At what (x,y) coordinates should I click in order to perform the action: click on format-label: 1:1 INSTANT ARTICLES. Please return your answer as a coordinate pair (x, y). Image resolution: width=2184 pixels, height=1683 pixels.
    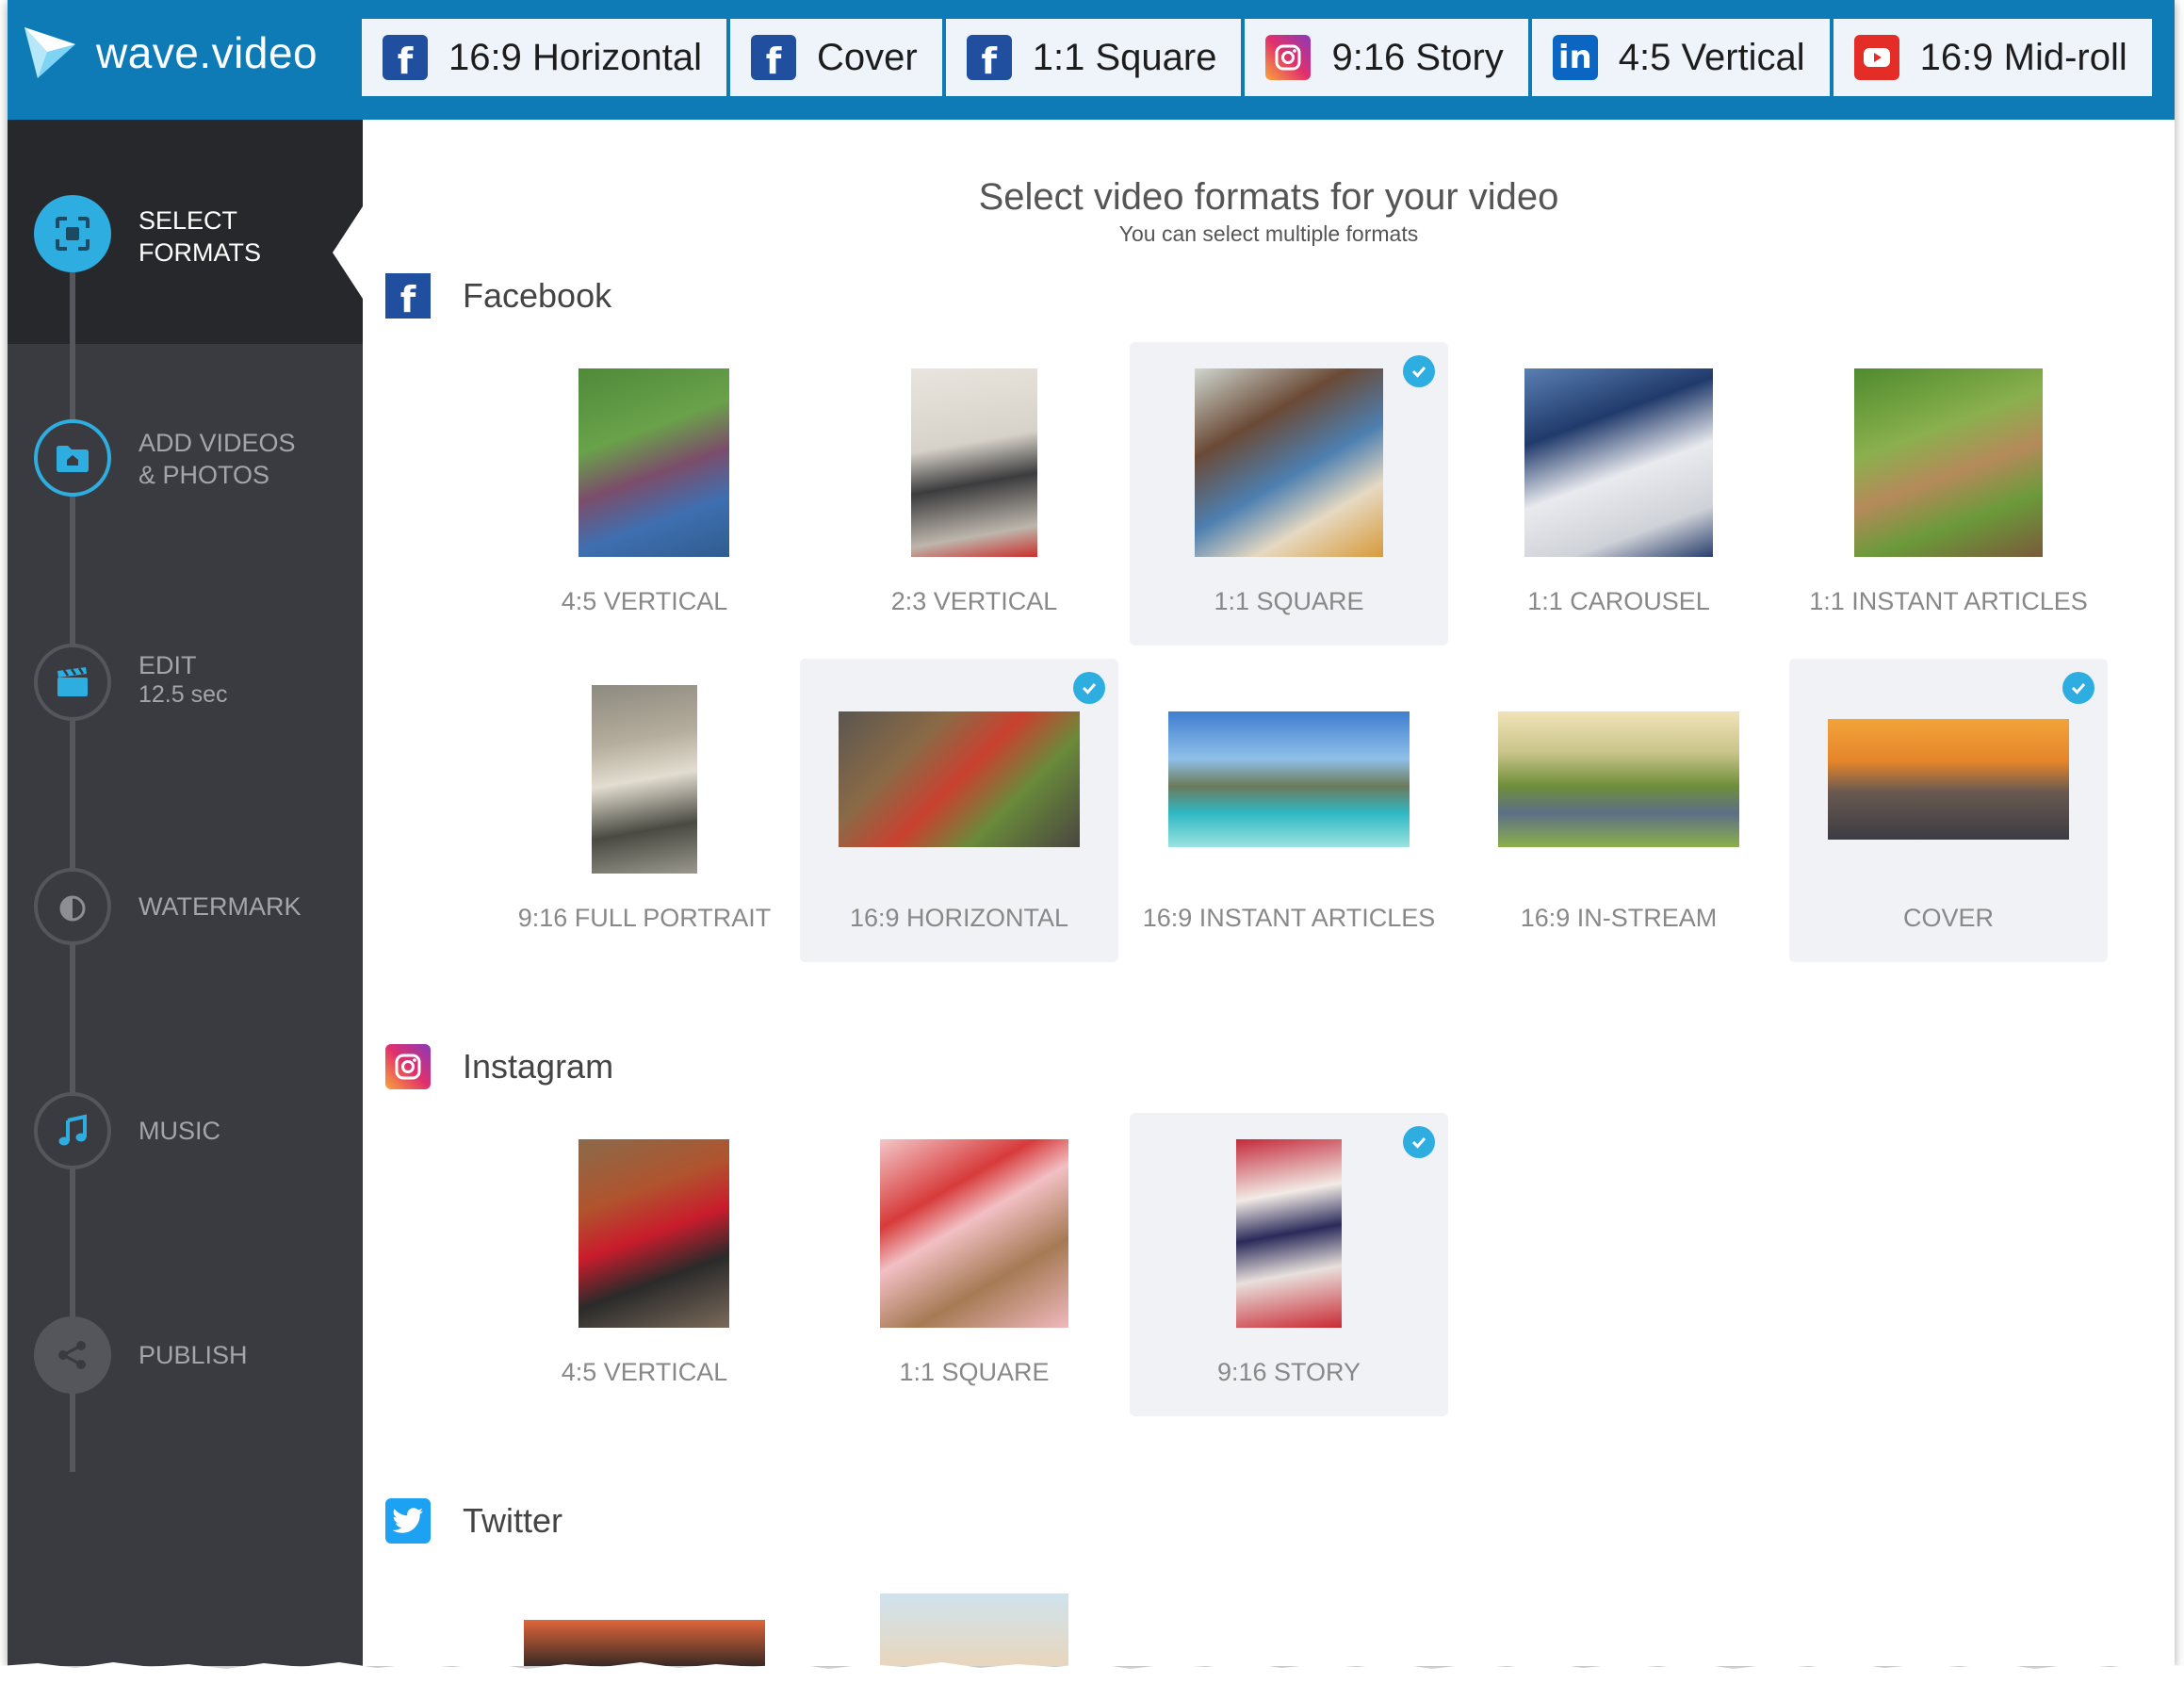
    Looking at the image, I should click on (1949, 601).